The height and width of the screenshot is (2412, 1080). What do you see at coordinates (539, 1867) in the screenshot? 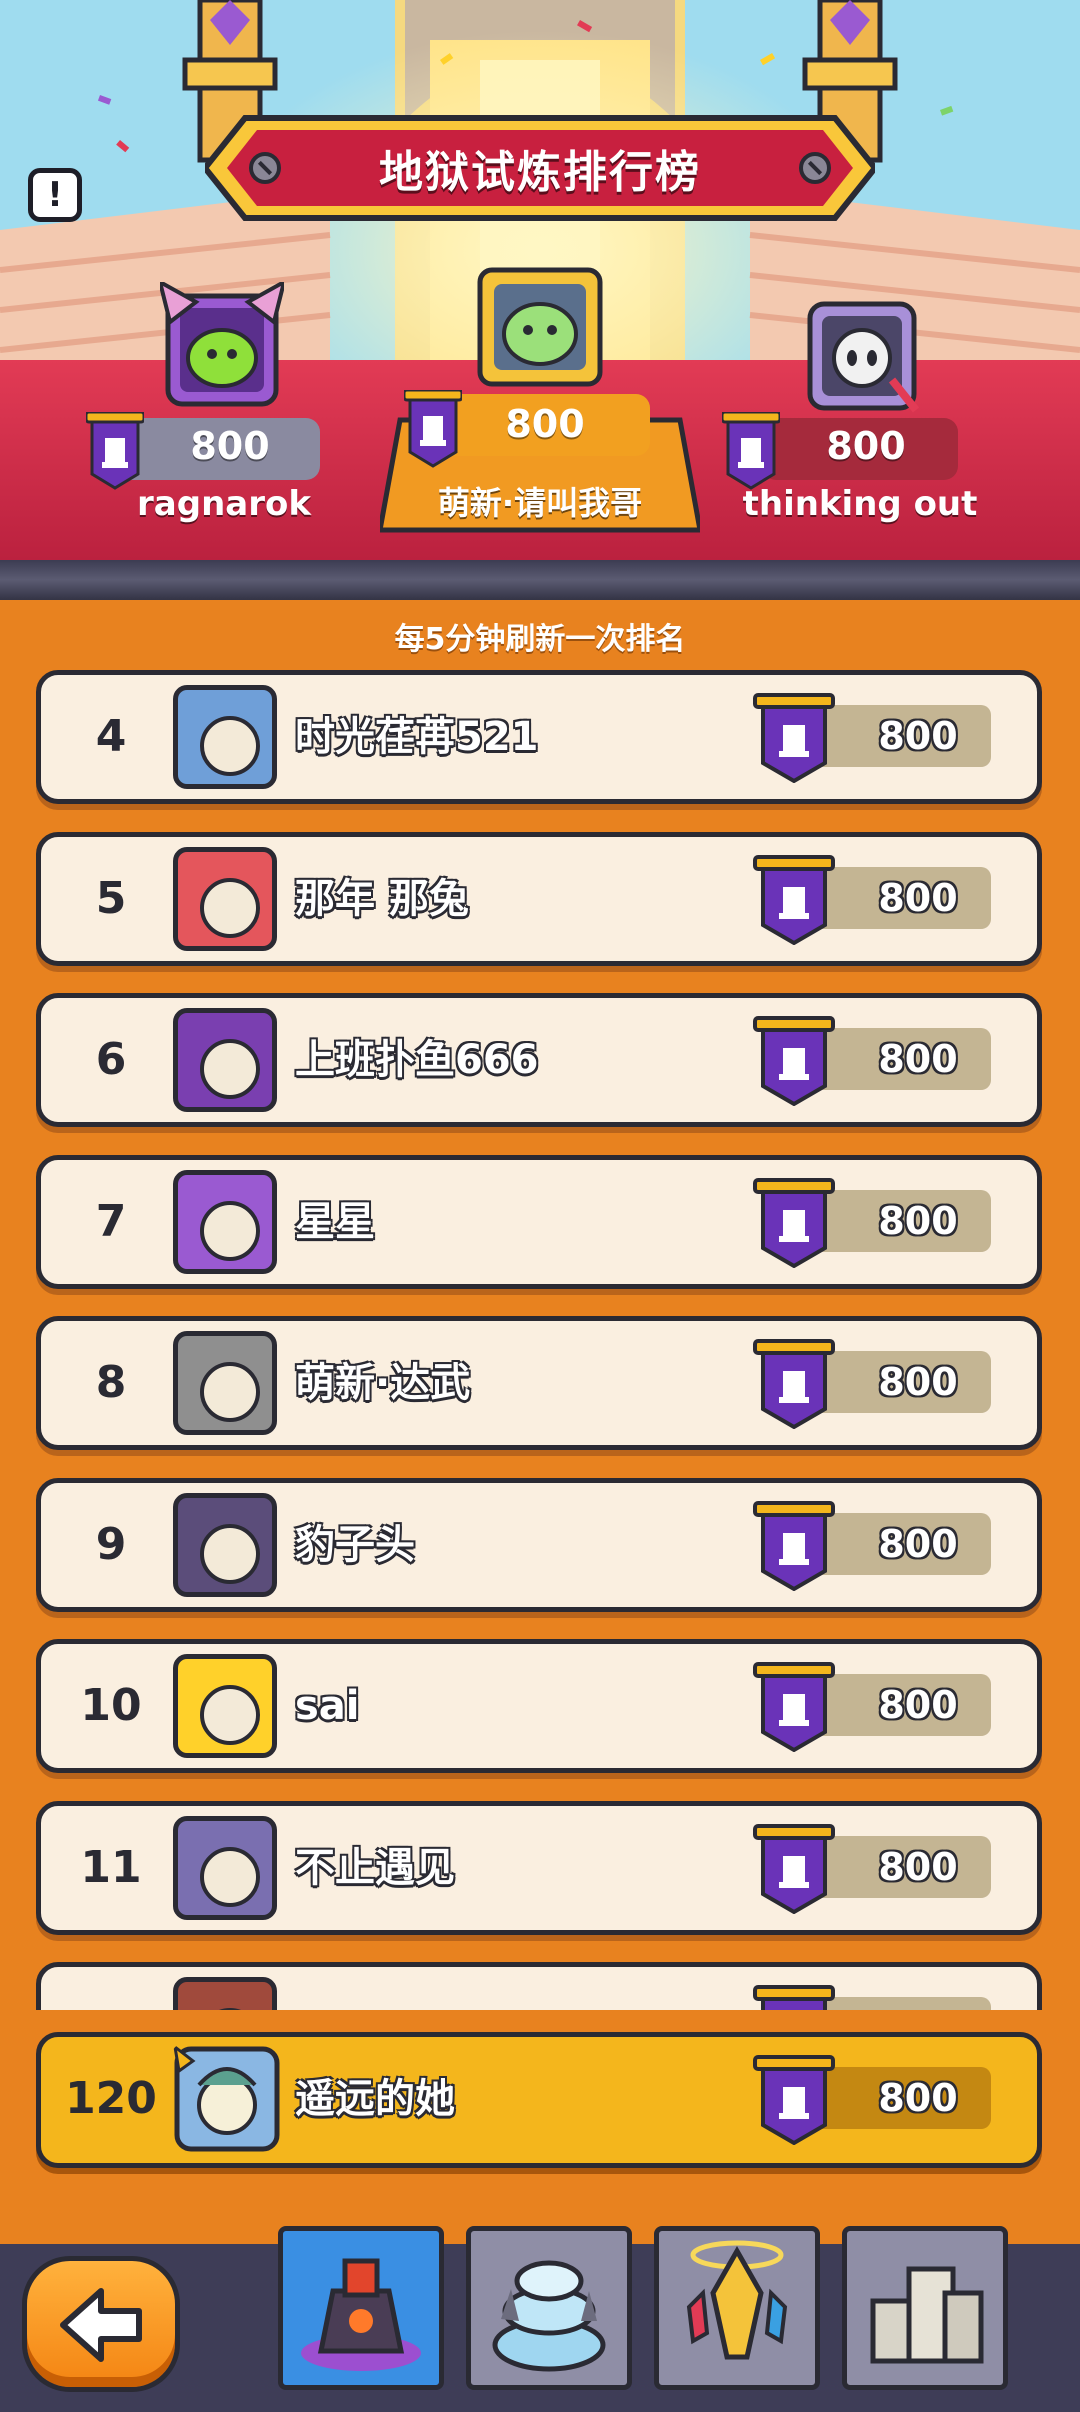
I see `table-row: 11 不止遇见 800` at bounding box center [539, 1867].